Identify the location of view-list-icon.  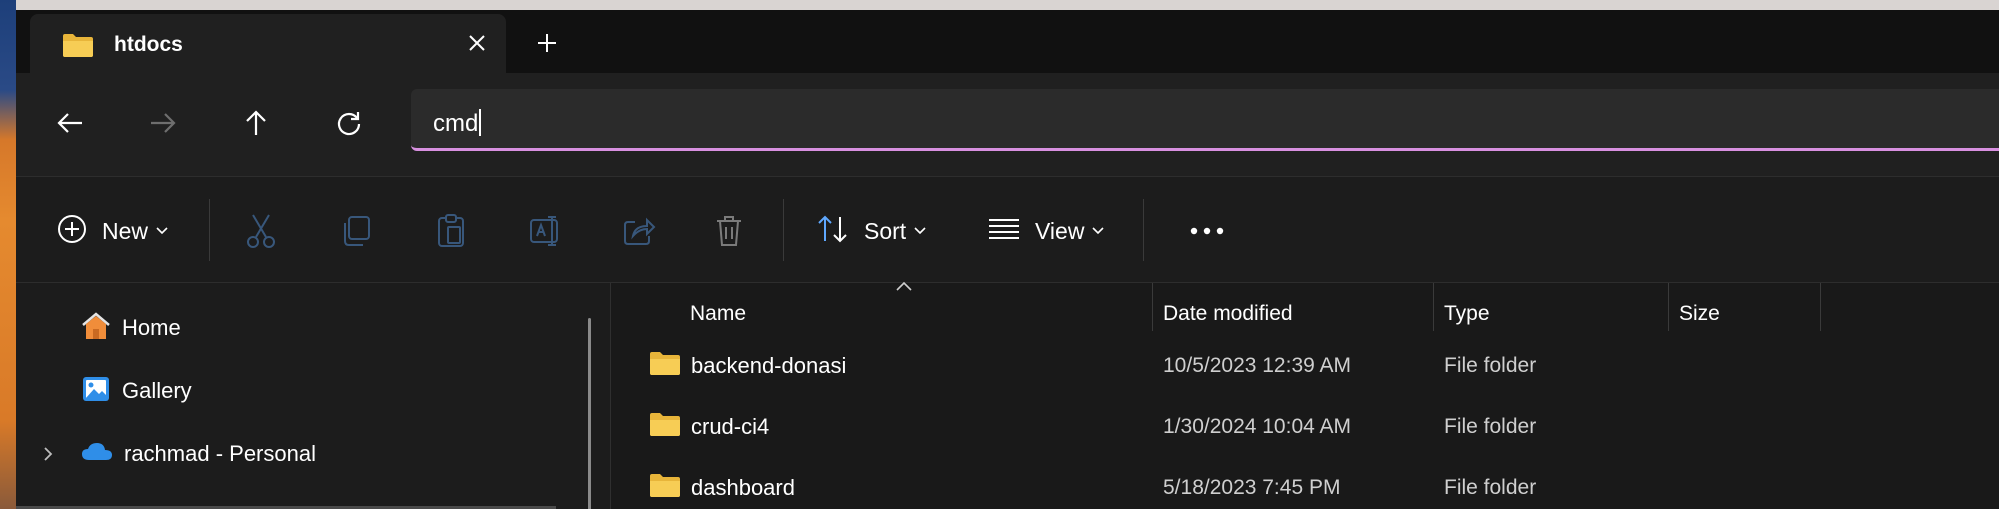
(1004, 231).